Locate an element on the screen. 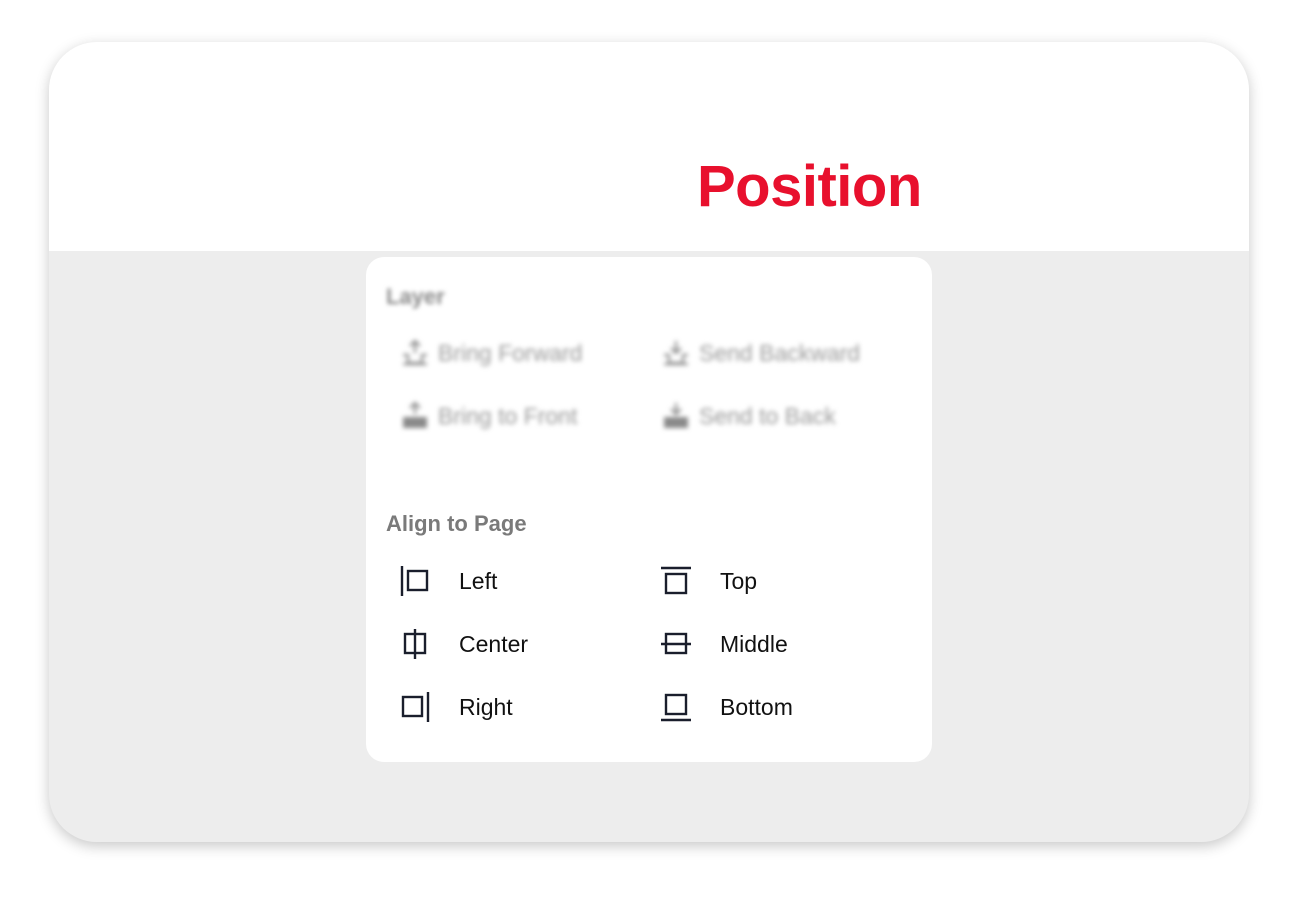 The image size is (1300, 900). bring-forward-label: Bring Forward is located at coordinates (510, 352).